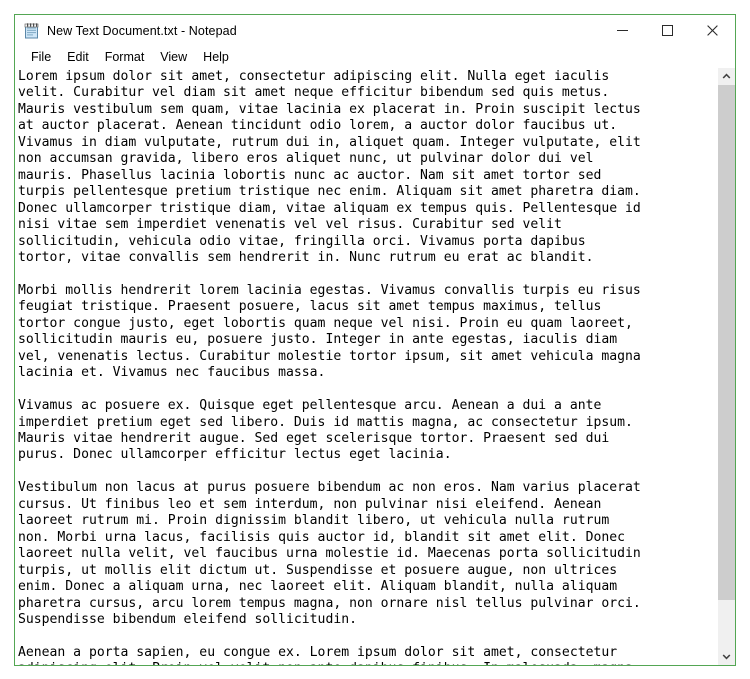 The height and width of the screenshot is (679, 750). What do you see at coordinates (375, 30) in the screenshot?
I see `title-bar: New Text Document.txt - Notepad` at bounding box center [375, 30].